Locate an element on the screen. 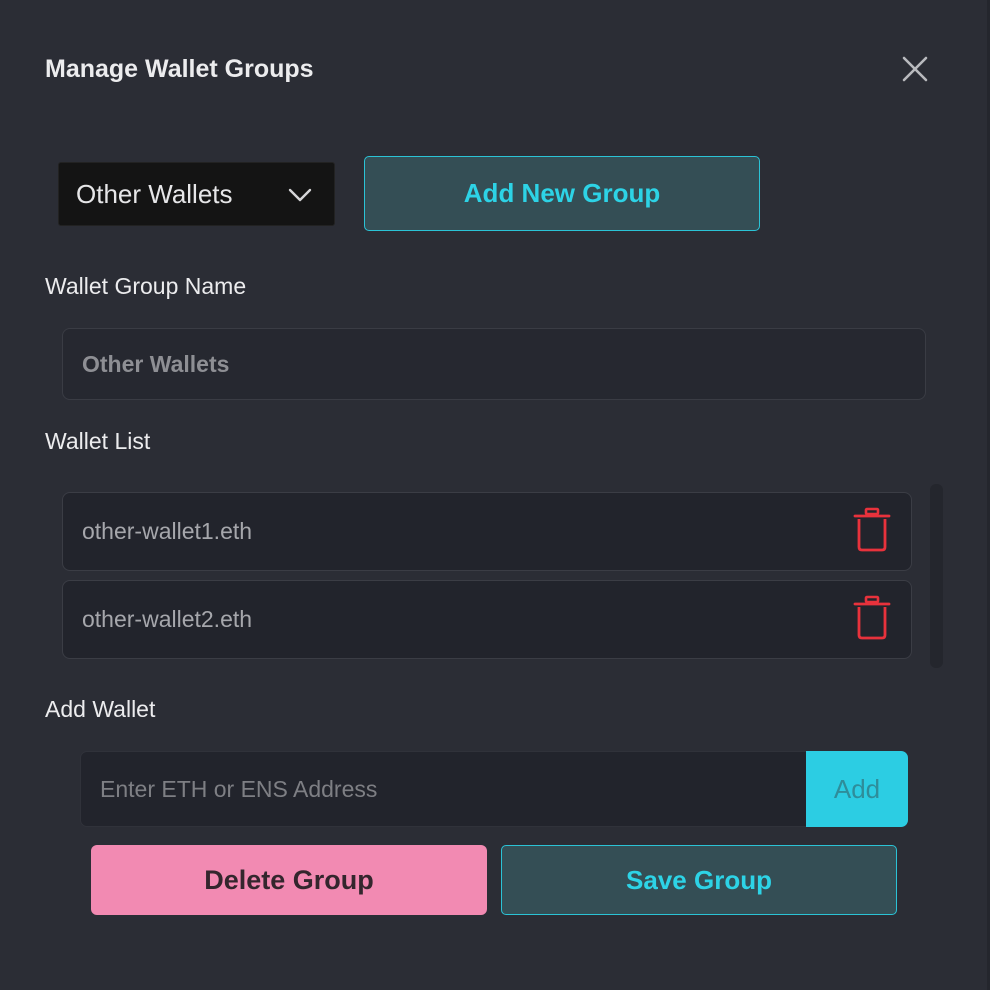 This screenshot has width=990, height=990. chevron-down-icon is located at coordinates (300, 195).